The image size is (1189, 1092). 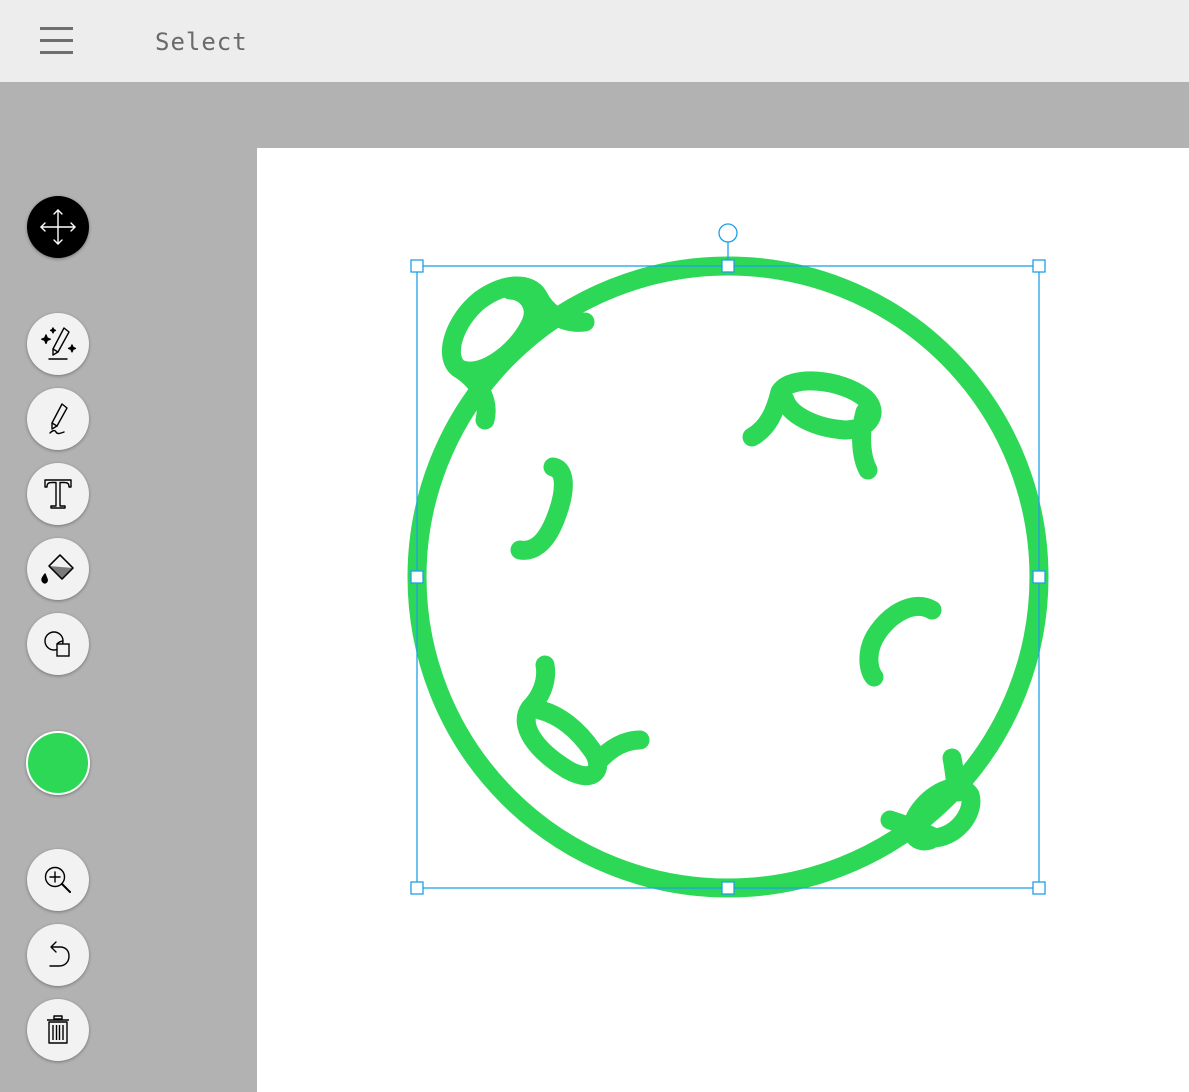 I want to click on rotate-handle, so click(x=728, y=233).